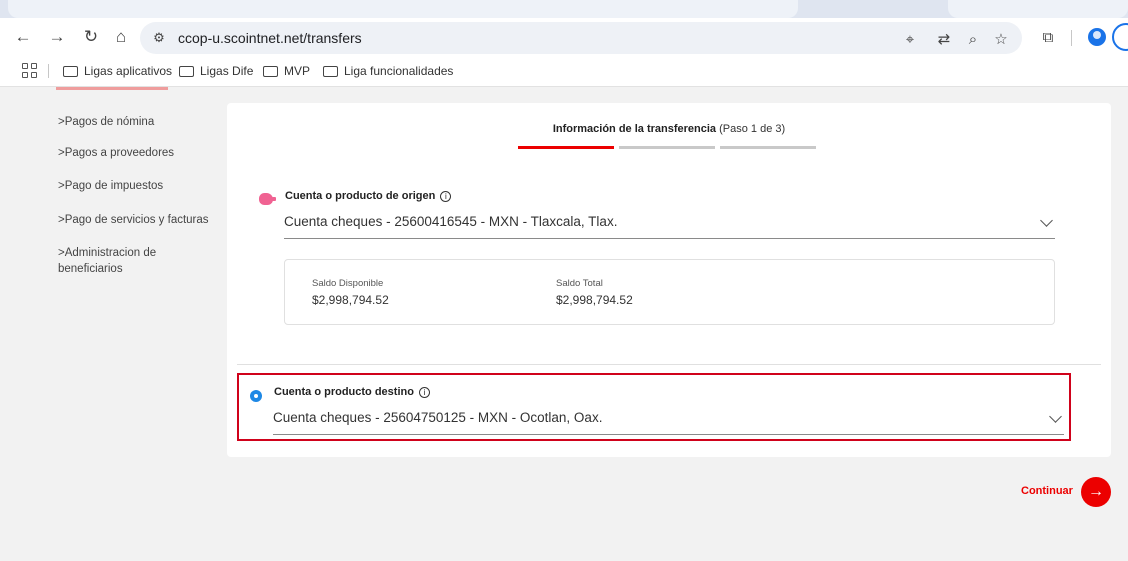 This screenshot has width=1128, height=561. I want to click on sidebar-item-label: Administracion de, so click(110, 253).